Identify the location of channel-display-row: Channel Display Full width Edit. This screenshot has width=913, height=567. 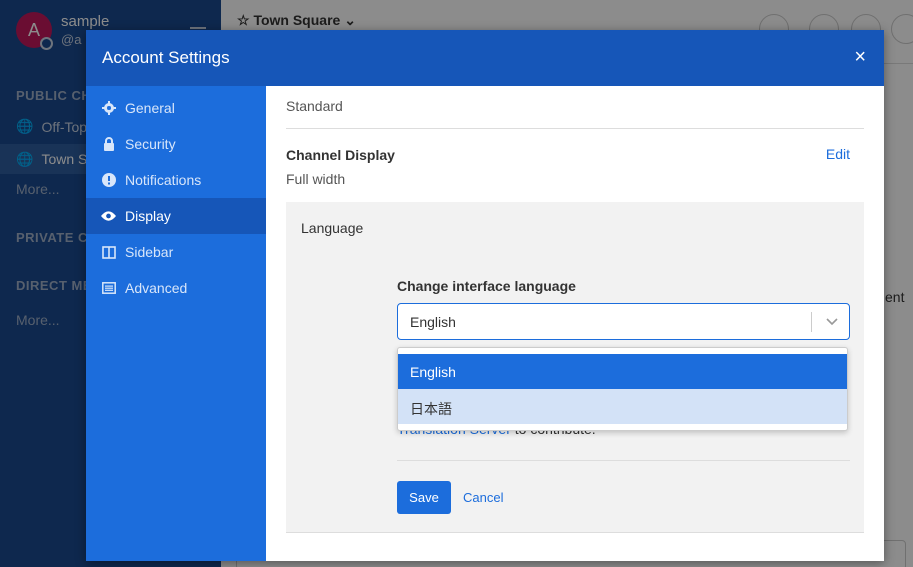
(575, 166).